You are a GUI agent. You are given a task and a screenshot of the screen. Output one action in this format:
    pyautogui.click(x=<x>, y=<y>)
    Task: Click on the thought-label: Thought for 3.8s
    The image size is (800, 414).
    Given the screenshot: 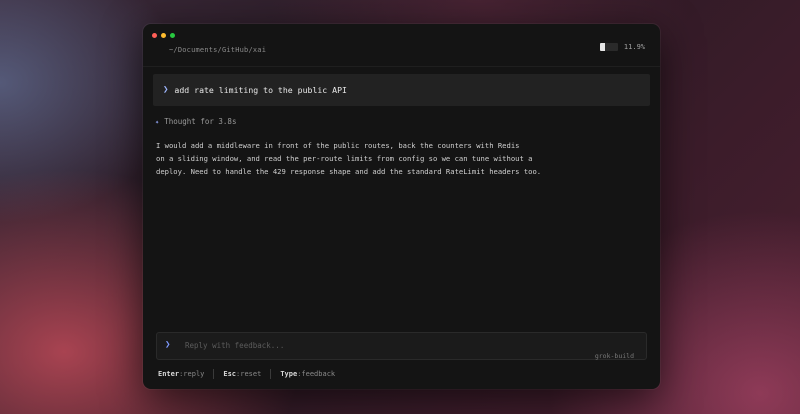 What is the action you would take?
    pyautogui.click(x=200, y=121)
    